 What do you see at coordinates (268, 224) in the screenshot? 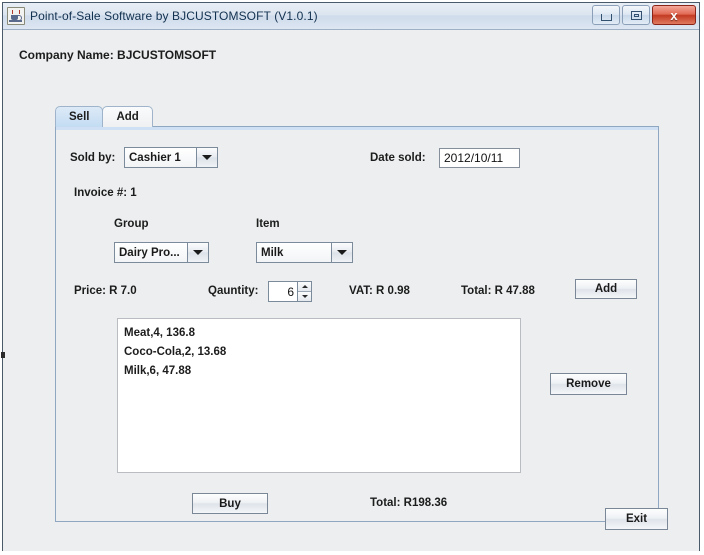
I see `item-label: Item` at bounding box center [268, 224].